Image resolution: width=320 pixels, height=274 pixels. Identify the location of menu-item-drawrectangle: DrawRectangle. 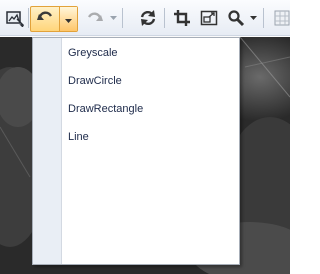
(150, 109).